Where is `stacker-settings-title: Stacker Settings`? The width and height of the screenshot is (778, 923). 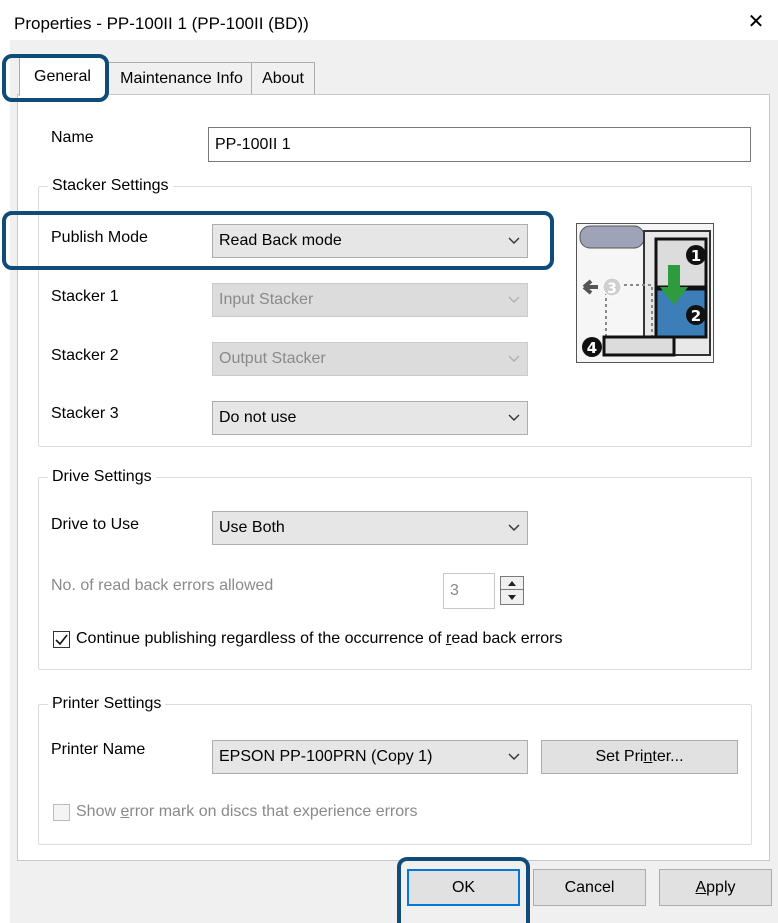
stacker-settings-title: Stacker Settings is located at coordinates (110, 186).